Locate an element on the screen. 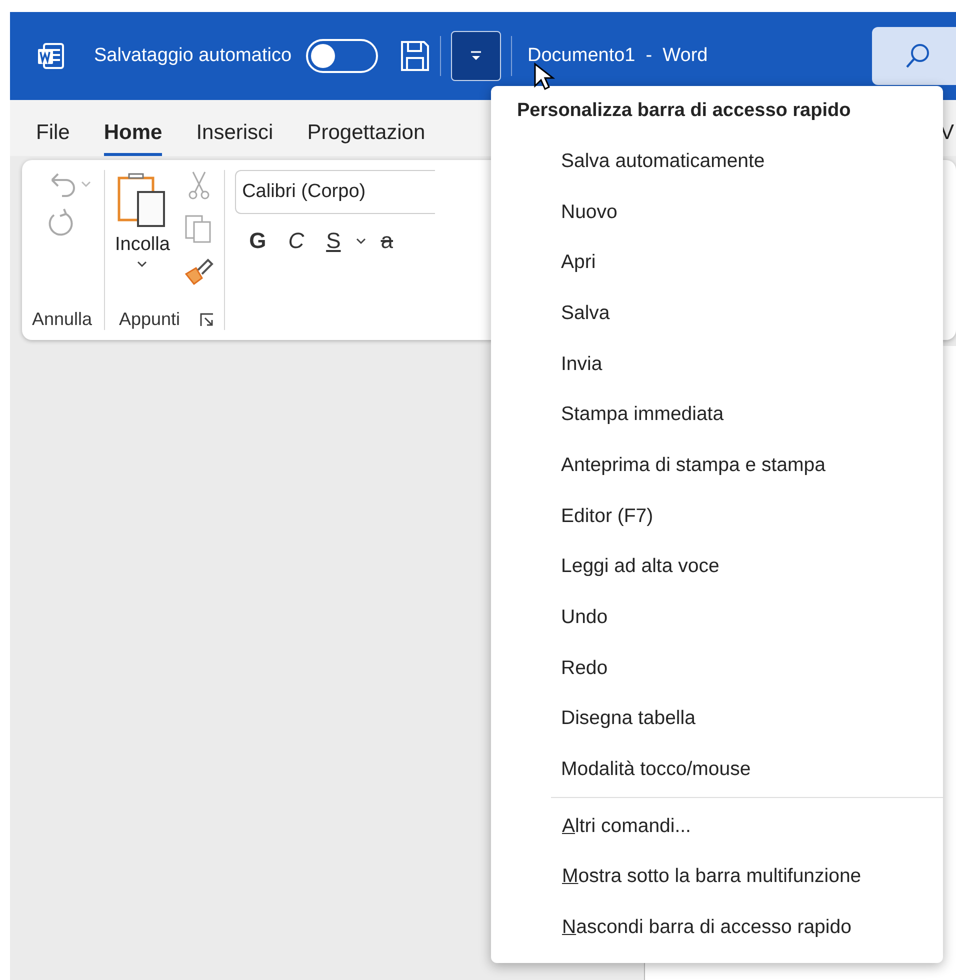 This screenshot has width=956, height=980. format-button: G is located at coordinates (257, 241).